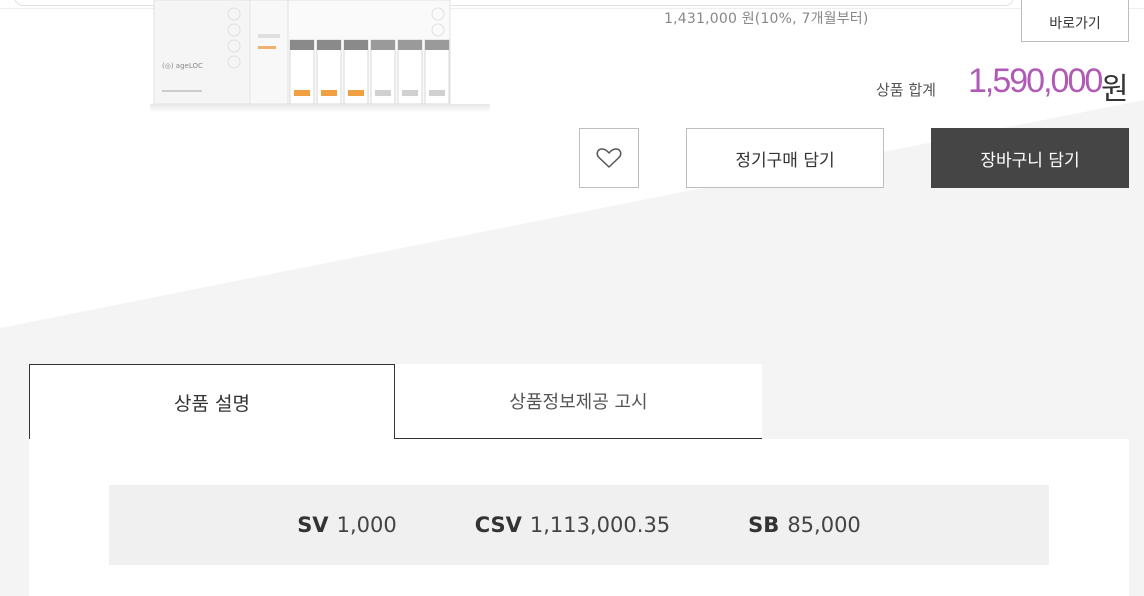 The height and width of the screenshot is (596, 1144). Describe the element at coordinates (600, 525) in the screenshot. I see `point-value: 1,113,000.35` at that location.